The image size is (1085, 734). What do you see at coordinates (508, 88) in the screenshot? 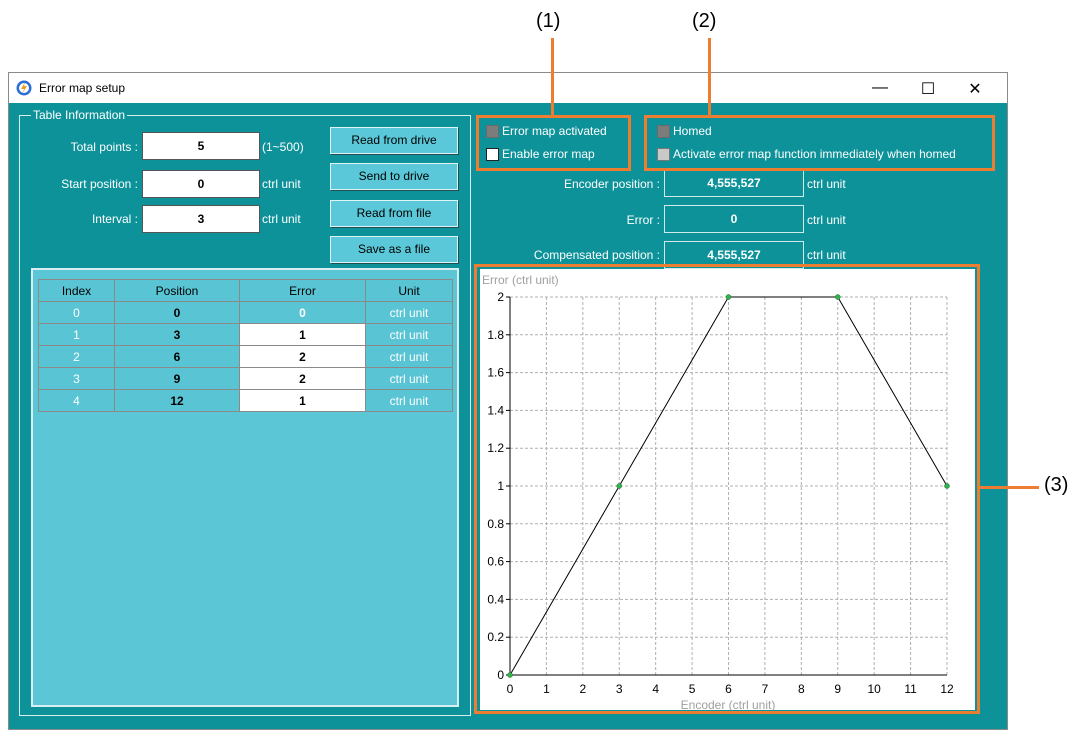
I see `title-bar` at bounding box center [508, 88].